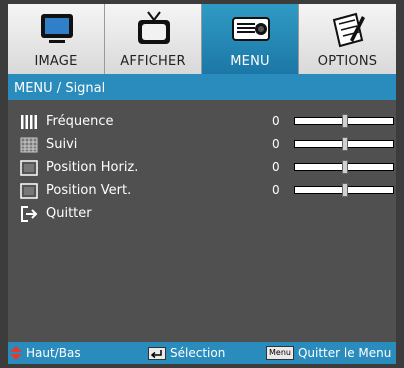 This screenshot has height=368, width=404. I want to click on position-vert-slider, so click(344, 190).